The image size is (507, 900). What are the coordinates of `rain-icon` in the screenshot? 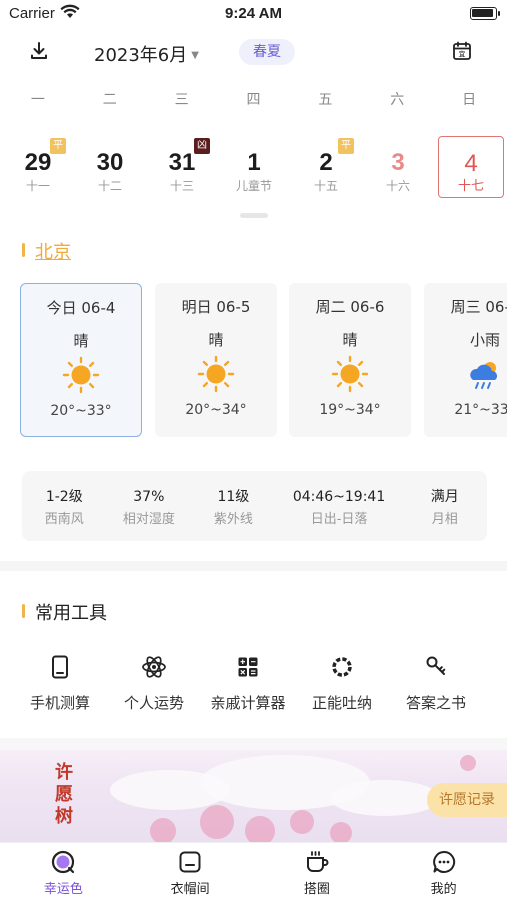 It's located at (483, 375).